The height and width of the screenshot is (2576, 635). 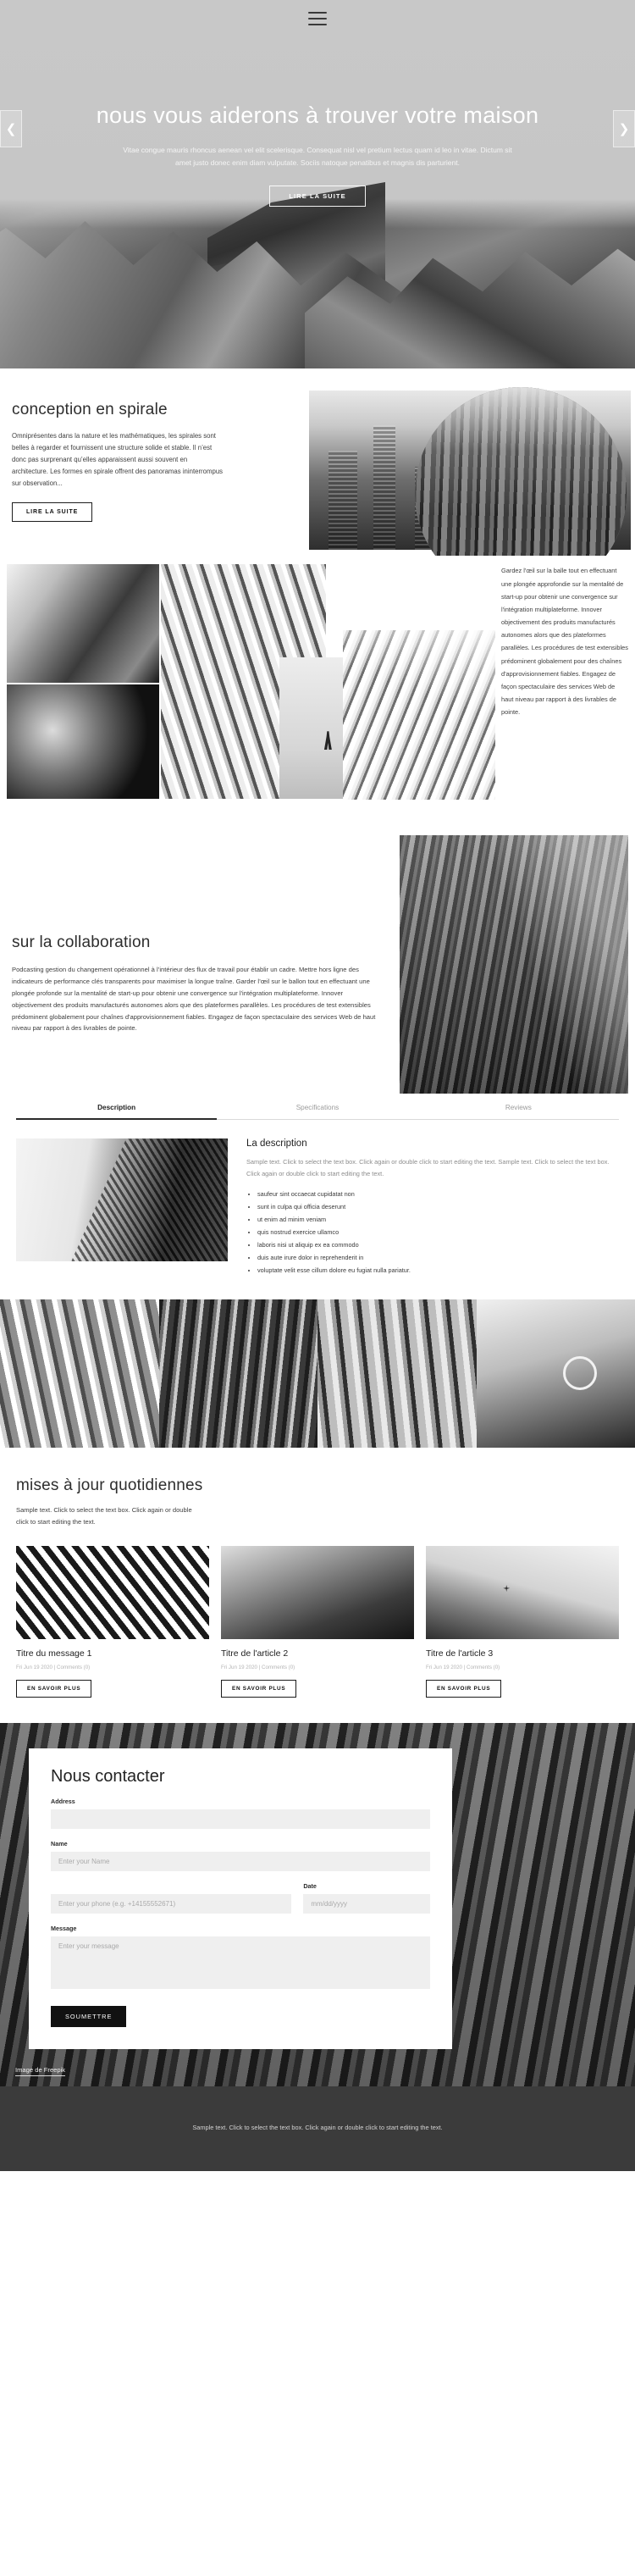 I want to click on list-item: saufeur sint occaecat cupidatat non, so click(x=438, y=1194).